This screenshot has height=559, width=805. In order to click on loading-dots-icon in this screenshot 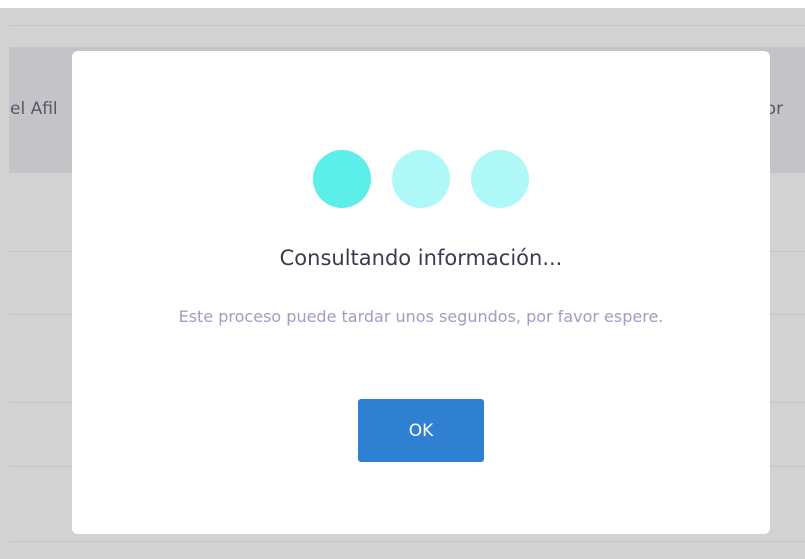, I will do `click(421, 179)`.